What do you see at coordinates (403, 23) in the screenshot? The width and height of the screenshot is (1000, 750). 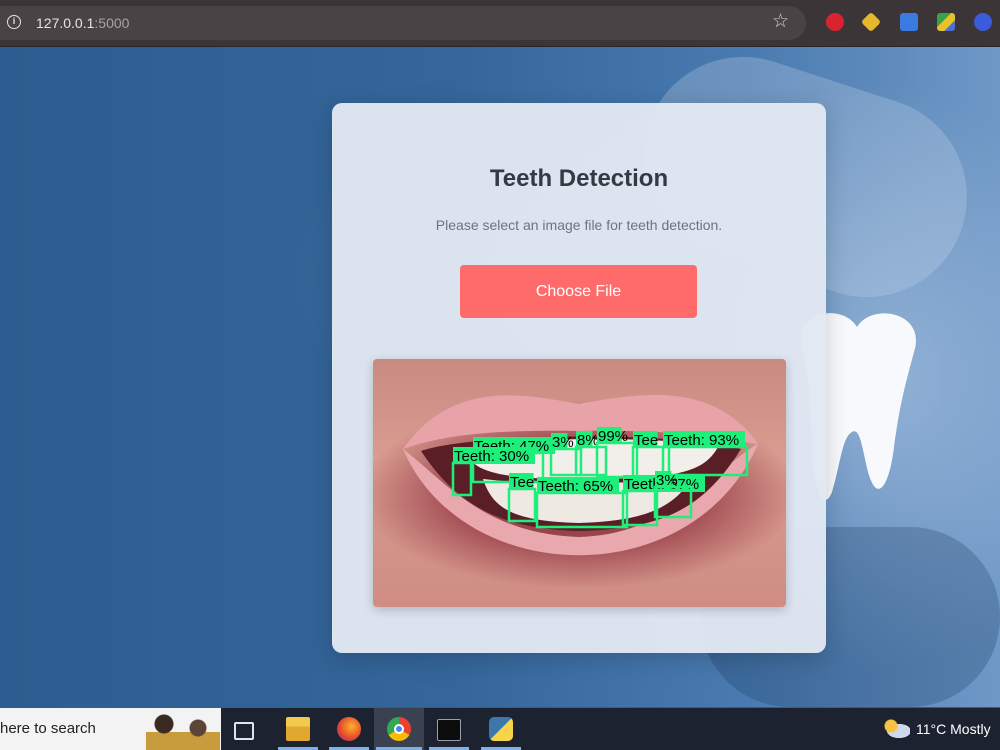 I see `address-bar: i 127.0.0.1:5000 ☆` at bounding box center [403, 23].